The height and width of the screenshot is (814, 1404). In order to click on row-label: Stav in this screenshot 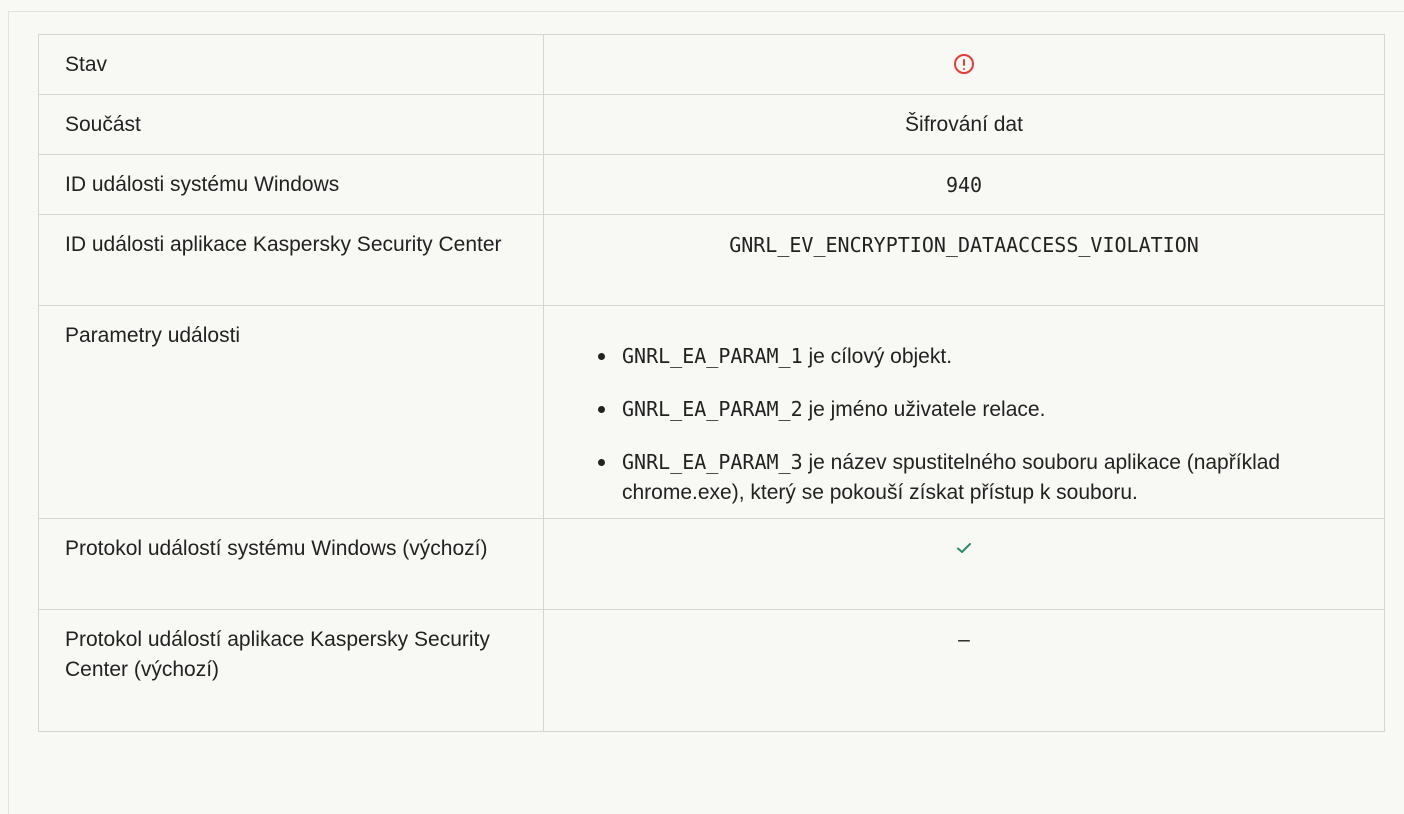, I will do `click(291, 64)`.